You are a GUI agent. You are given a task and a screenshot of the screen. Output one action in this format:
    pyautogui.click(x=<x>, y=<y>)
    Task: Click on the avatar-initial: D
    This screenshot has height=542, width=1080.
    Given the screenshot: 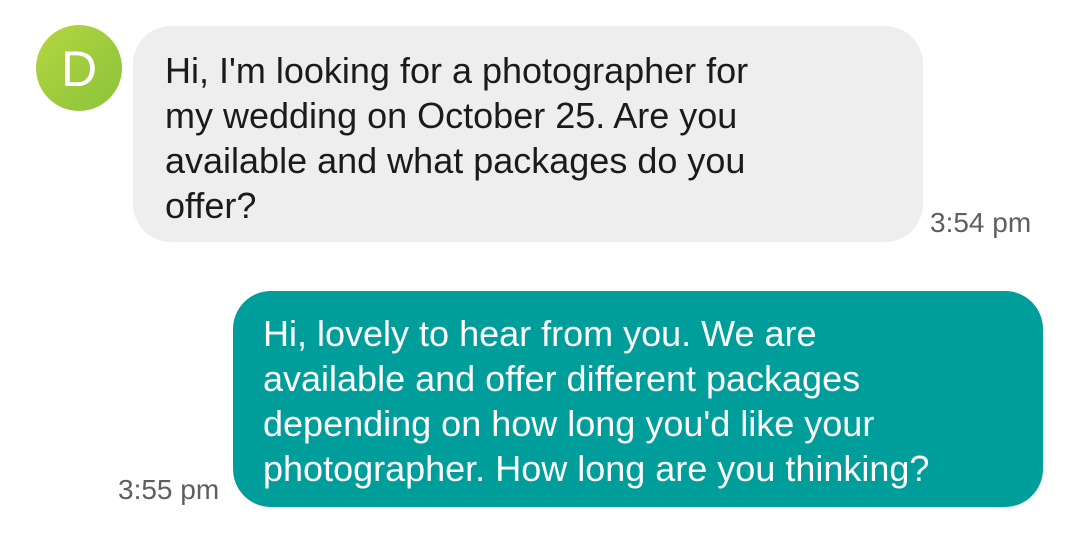 What is the action you would take?
    pyautogui.click(x=79, y=69)
    